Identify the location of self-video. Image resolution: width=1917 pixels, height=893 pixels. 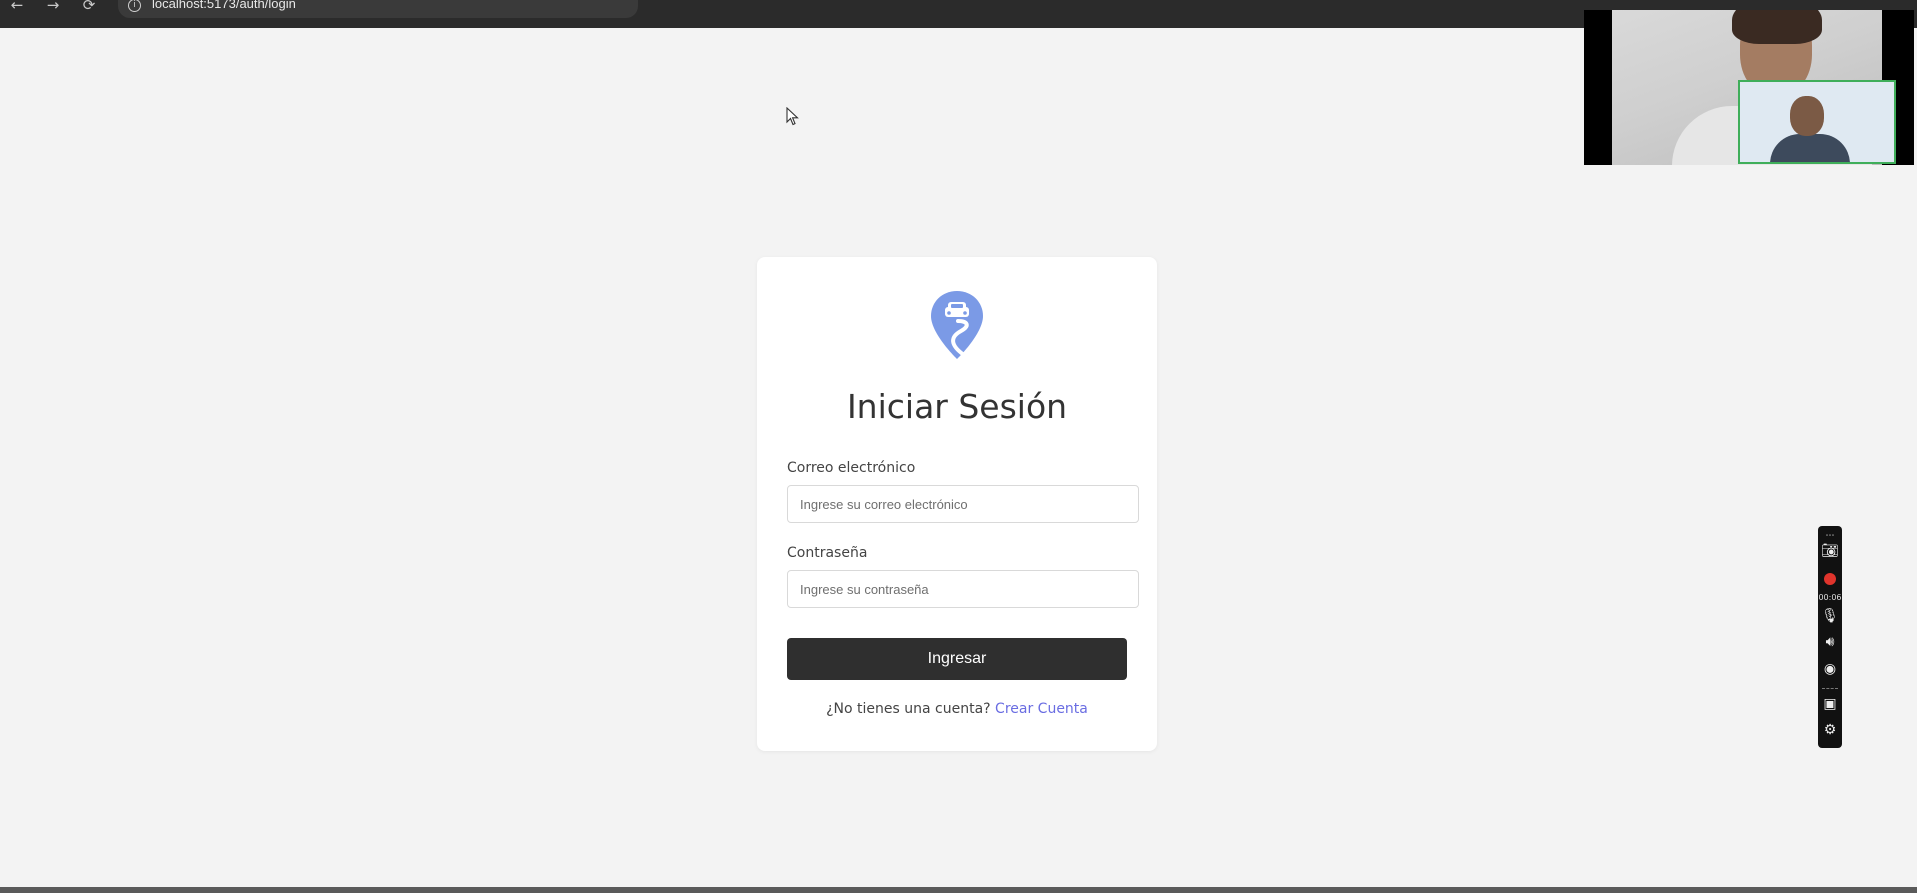
(1817, 122).